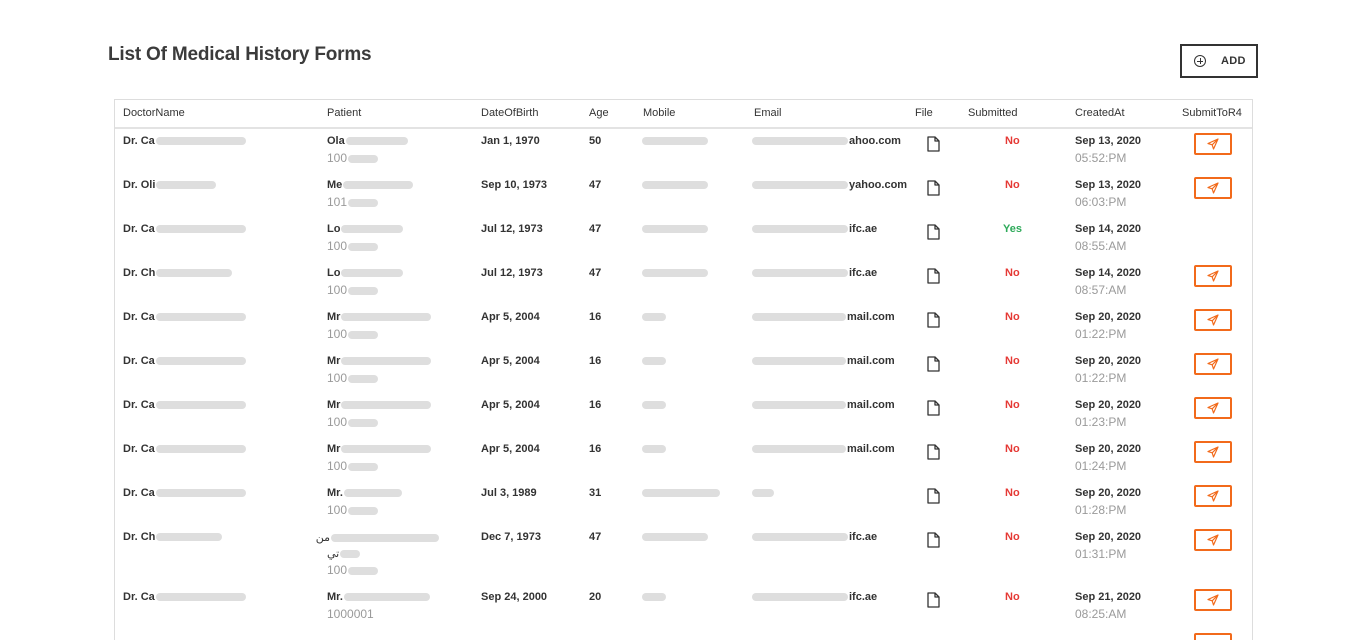 This screenshot has height=640, width=1366. Describe the element at coordinates (1100, 113) in the screenshot. I see `column-header-createdat: CreatedAt` at that location.